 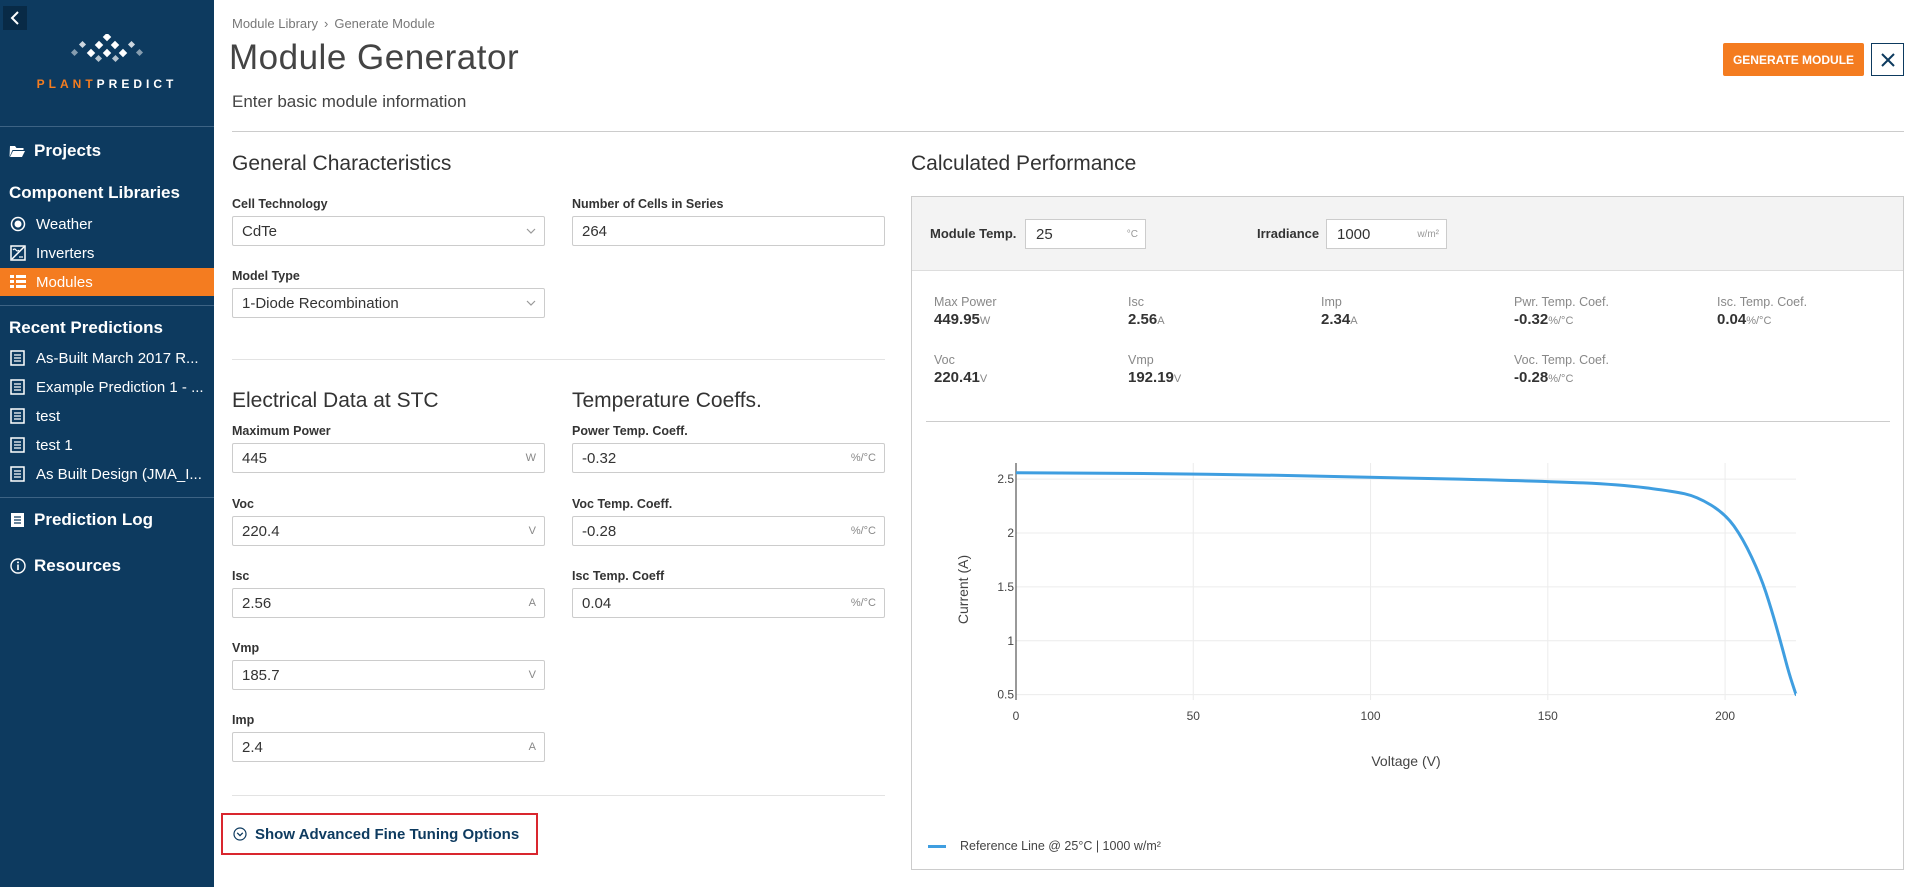 What do you see at coordinates (342, 163) in the screenshot?
I see `general-characteristics-title: General Characteristics` at bounding box center [342, 163].